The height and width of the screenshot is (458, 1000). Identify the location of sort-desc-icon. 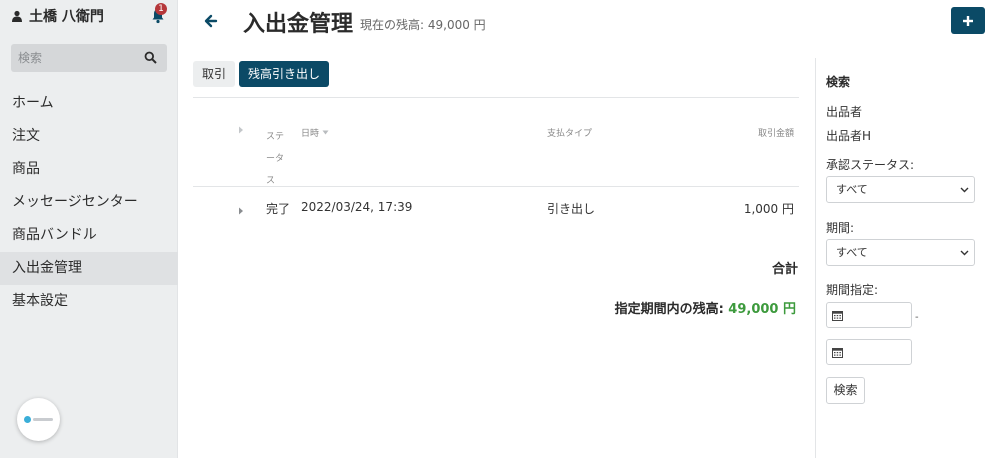
(325, 132).